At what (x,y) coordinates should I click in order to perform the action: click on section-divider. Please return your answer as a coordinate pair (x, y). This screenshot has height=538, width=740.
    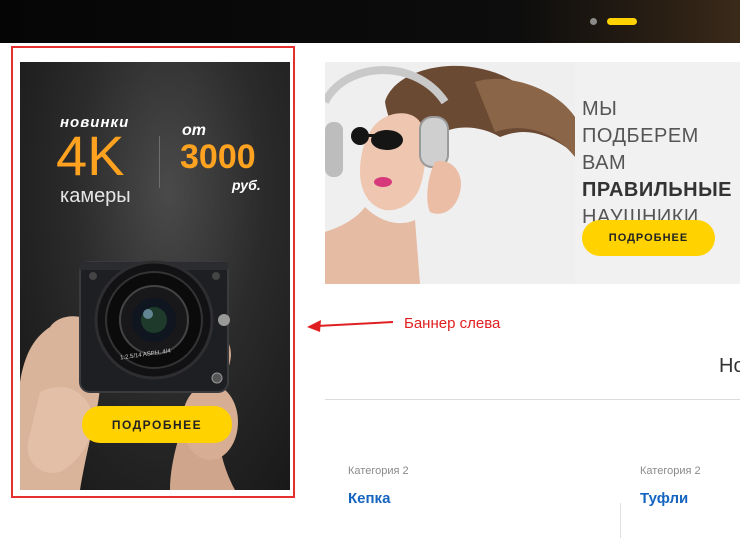
    Looking at the image, I should click on (532, 399).